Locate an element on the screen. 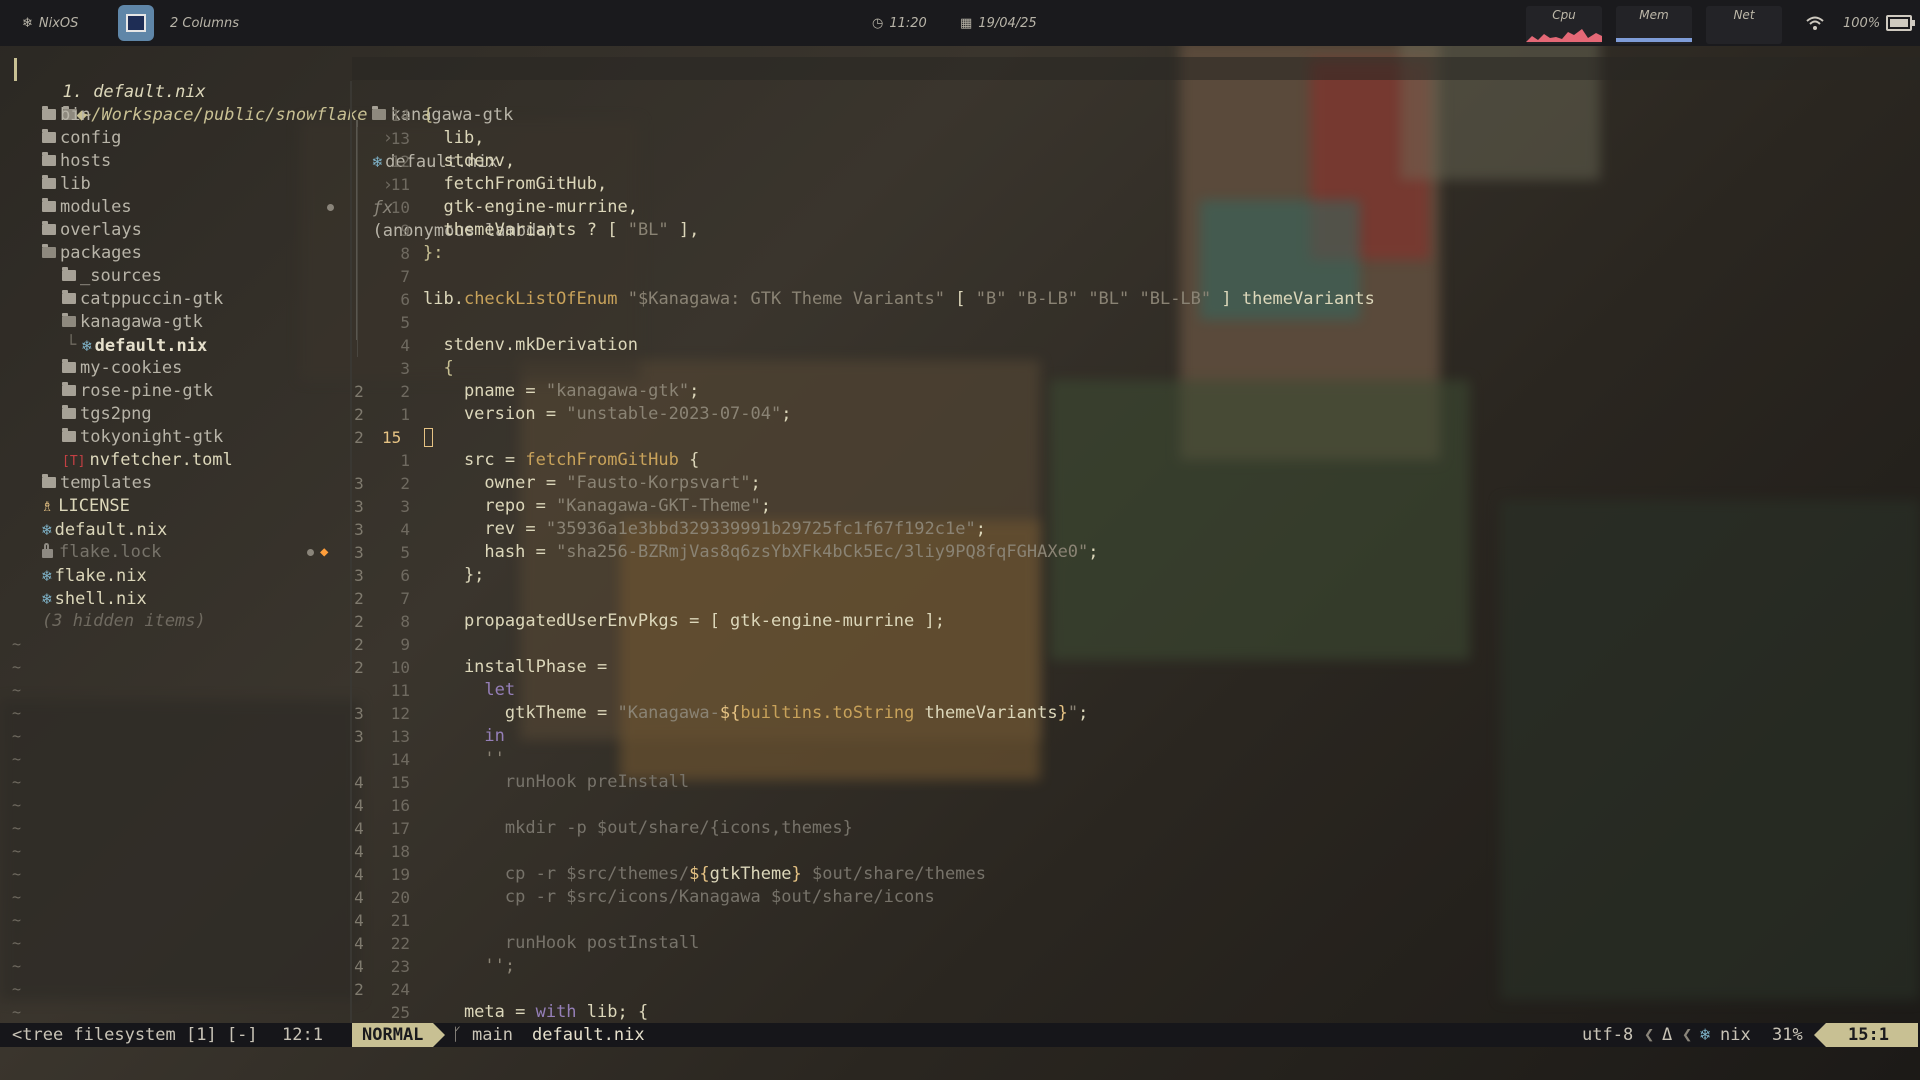 The height and width of the screenshot is (1080, 1920). tree-item-license: ♗ LICENSE is located at coordinates (86, 506).